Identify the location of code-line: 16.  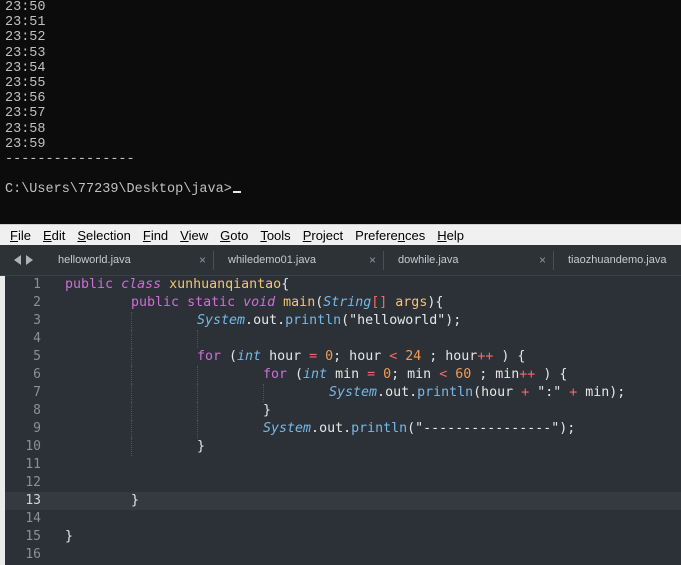
(343, 555).